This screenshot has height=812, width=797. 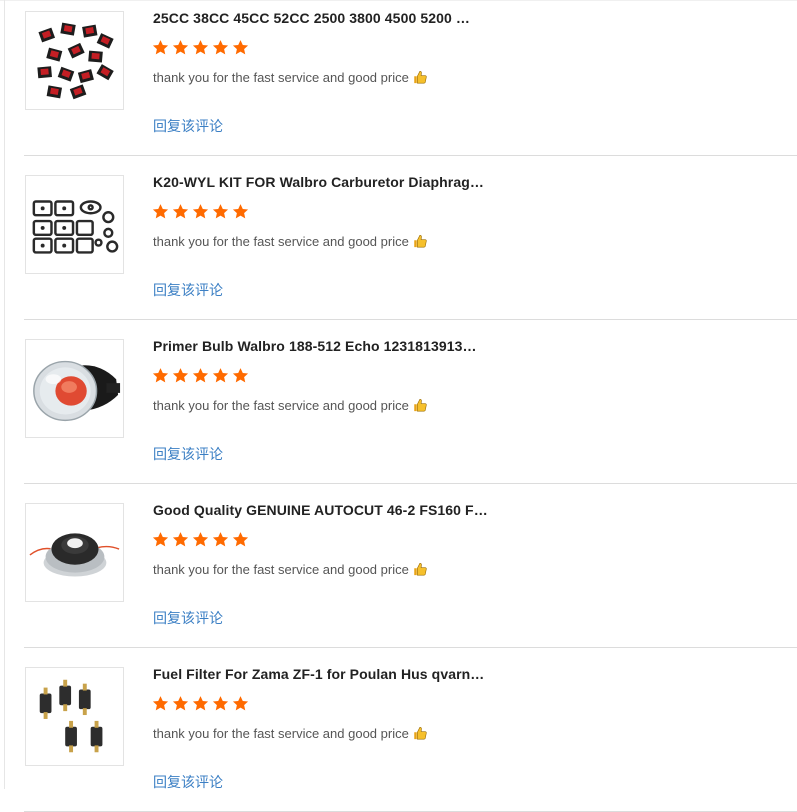 I want to click on gasket-kit-image, so click(x=74, y=224).